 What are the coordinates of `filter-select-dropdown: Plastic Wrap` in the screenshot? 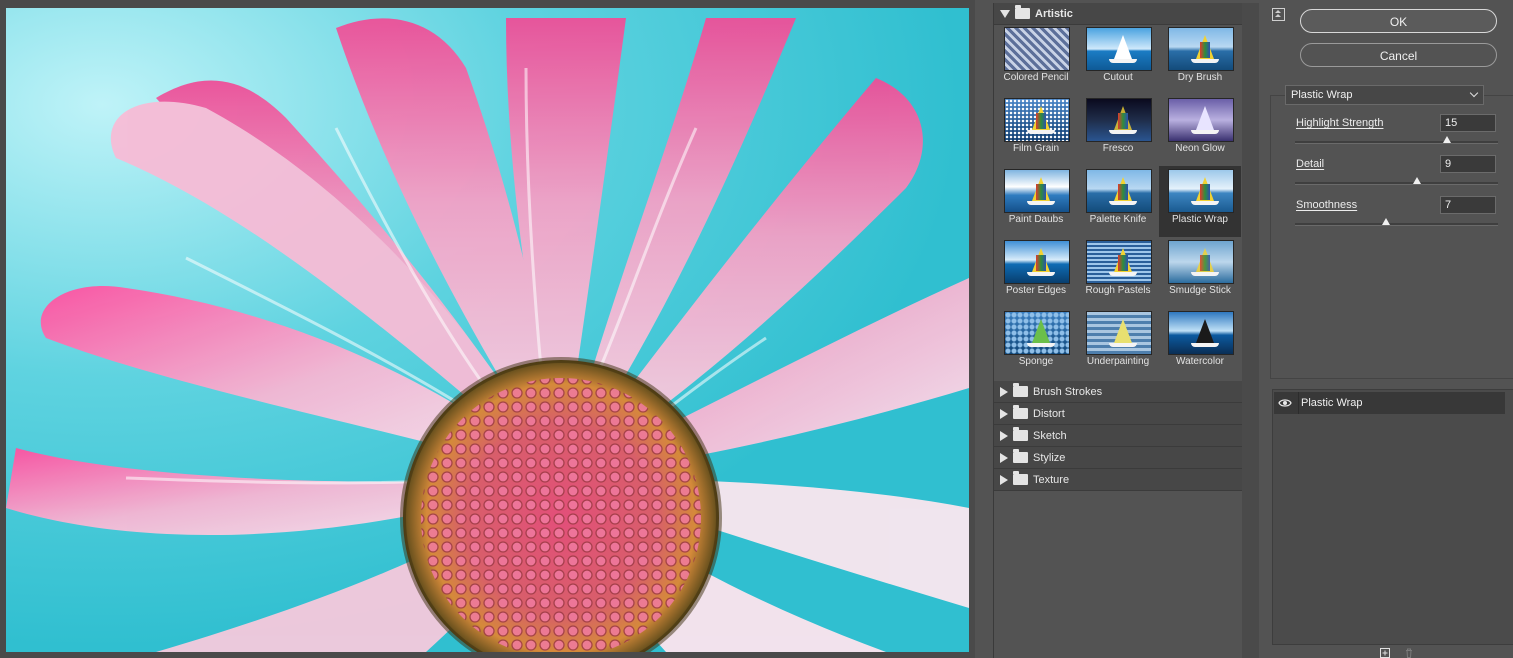 It's located at (1384, 95).